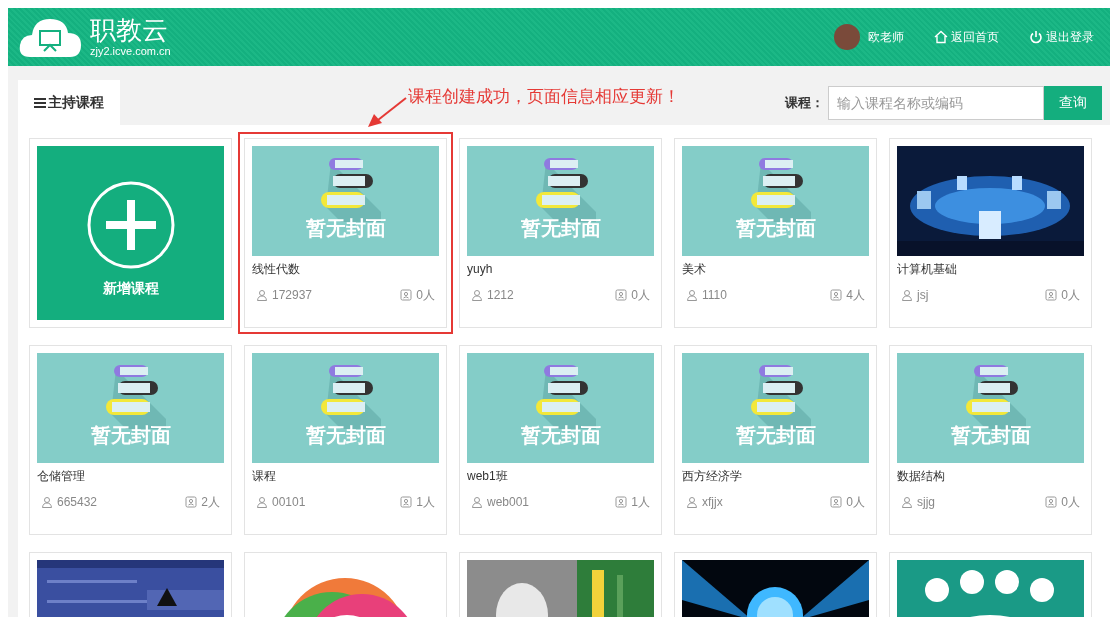  Describe the element at coordinates (941, 37) in the screenshot. I see `home-icon` at that location.